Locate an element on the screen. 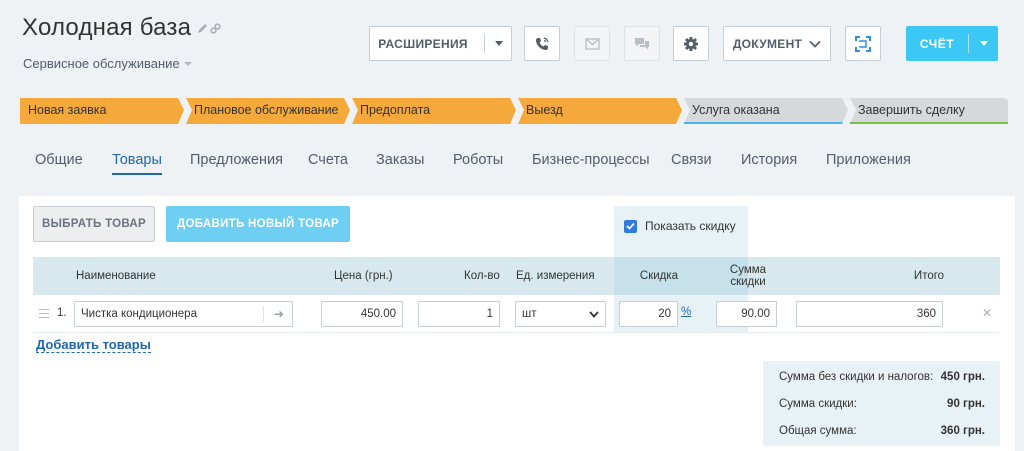  tab-products: Товары is located at coordinates (137, 163).